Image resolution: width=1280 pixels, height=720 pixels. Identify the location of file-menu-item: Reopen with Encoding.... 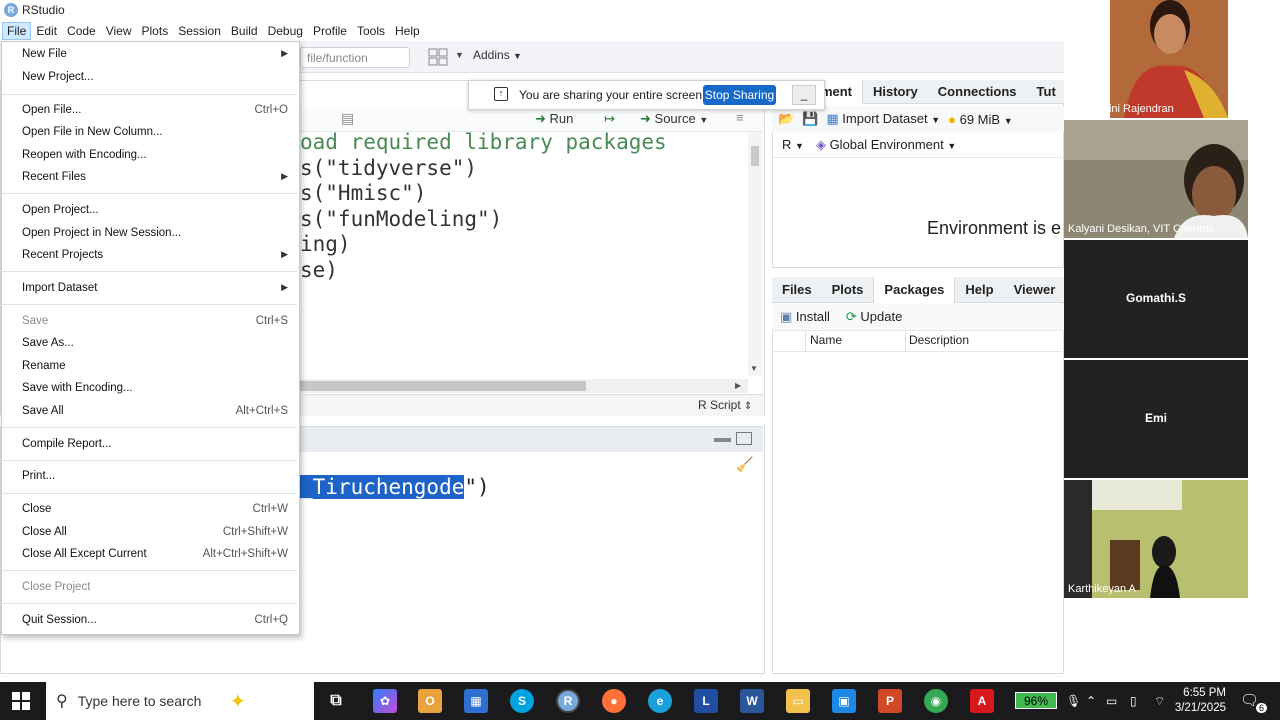
(155, 155).